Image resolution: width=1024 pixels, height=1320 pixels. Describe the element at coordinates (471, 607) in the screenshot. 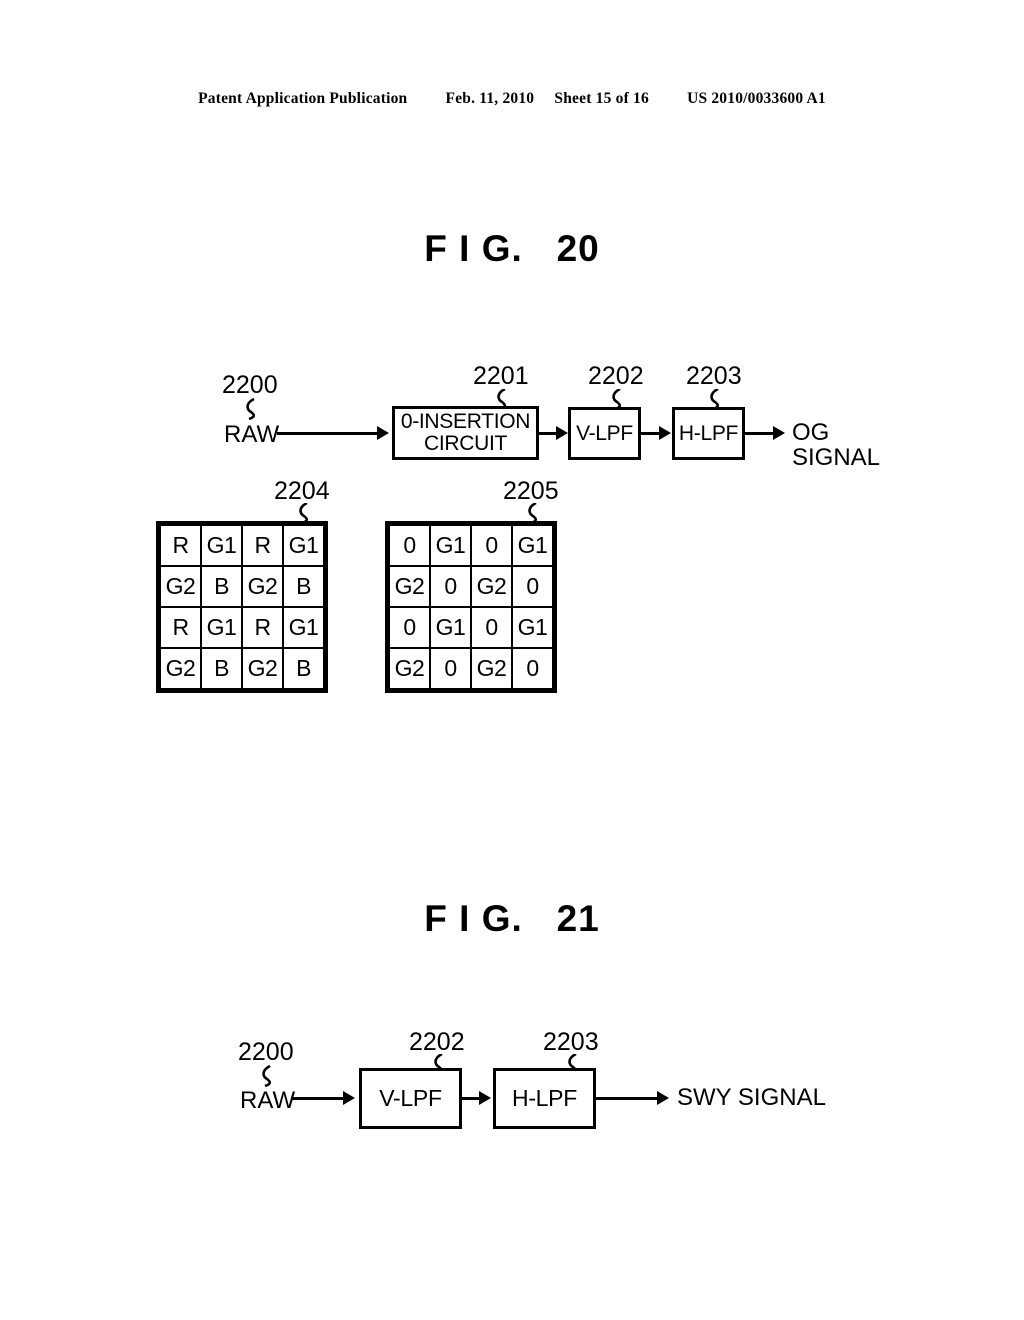

I see `figure-20-matrix-2205: 0 G1 0 G1 G2 0 G2 0 0 G1 0 G1 G2 0 G2 0` at that location.